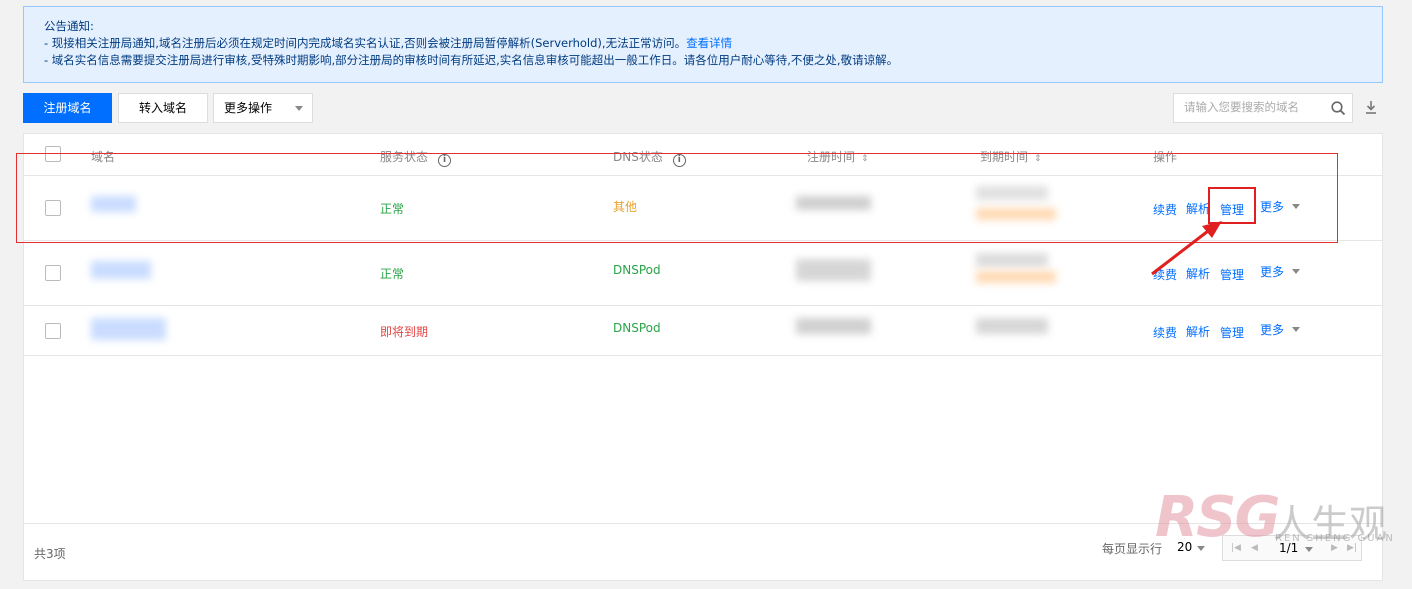  What do you see at coordinates (163, 108) in the screenshot?
I see `transfer-domain-button: 转入域名` at bounding box center [163, 108].